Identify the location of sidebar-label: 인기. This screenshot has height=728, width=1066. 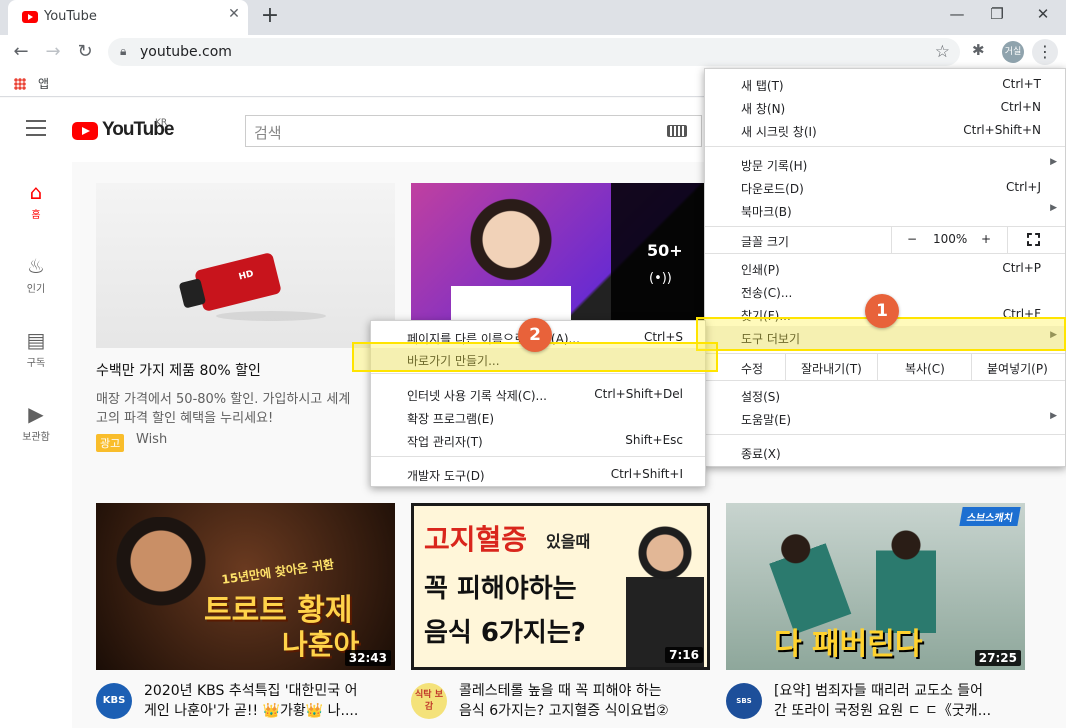
(36, 289).